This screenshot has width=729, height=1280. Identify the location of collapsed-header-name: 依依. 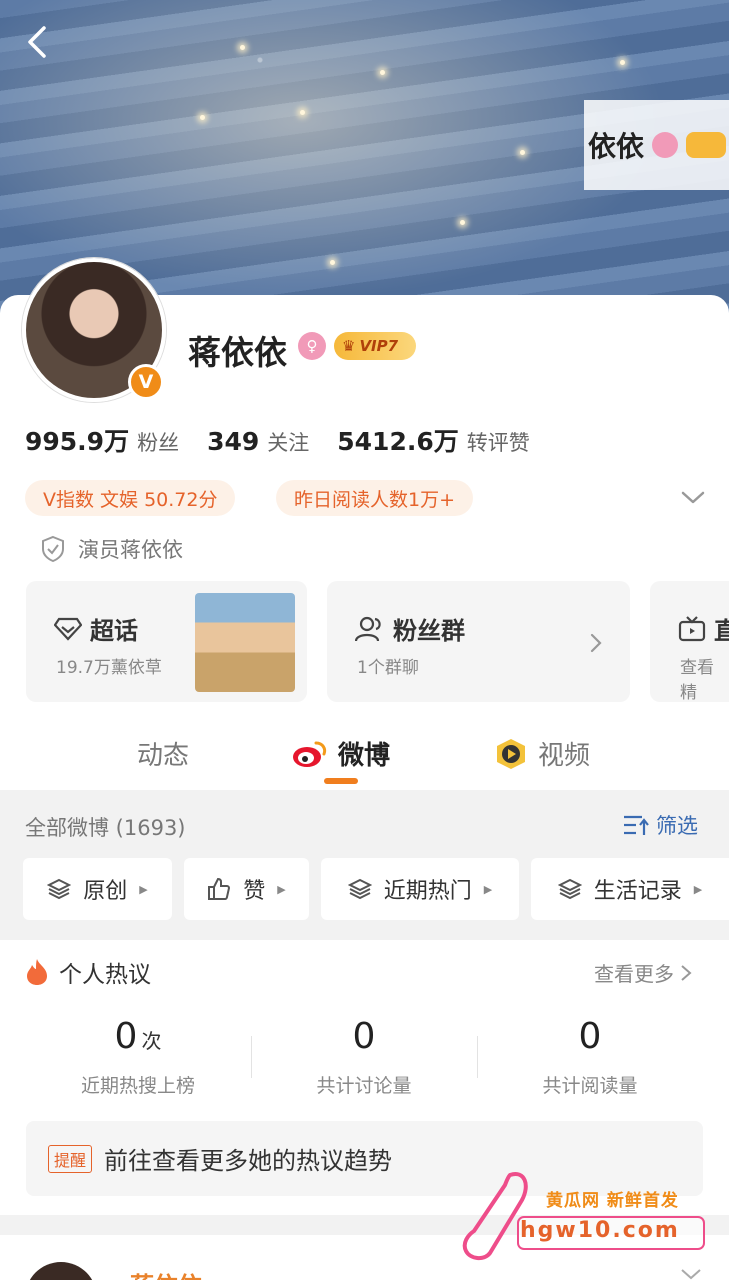
(656, 145).